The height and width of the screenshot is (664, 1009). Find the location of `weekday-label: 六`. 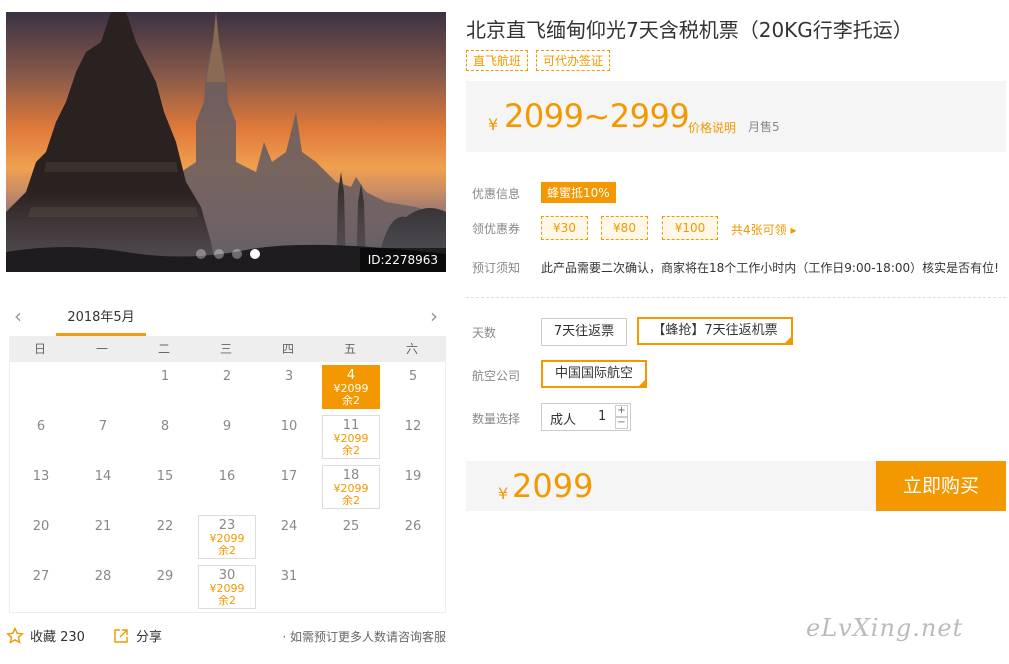

weekday-label: 六 is located at coordinates (411, 349).